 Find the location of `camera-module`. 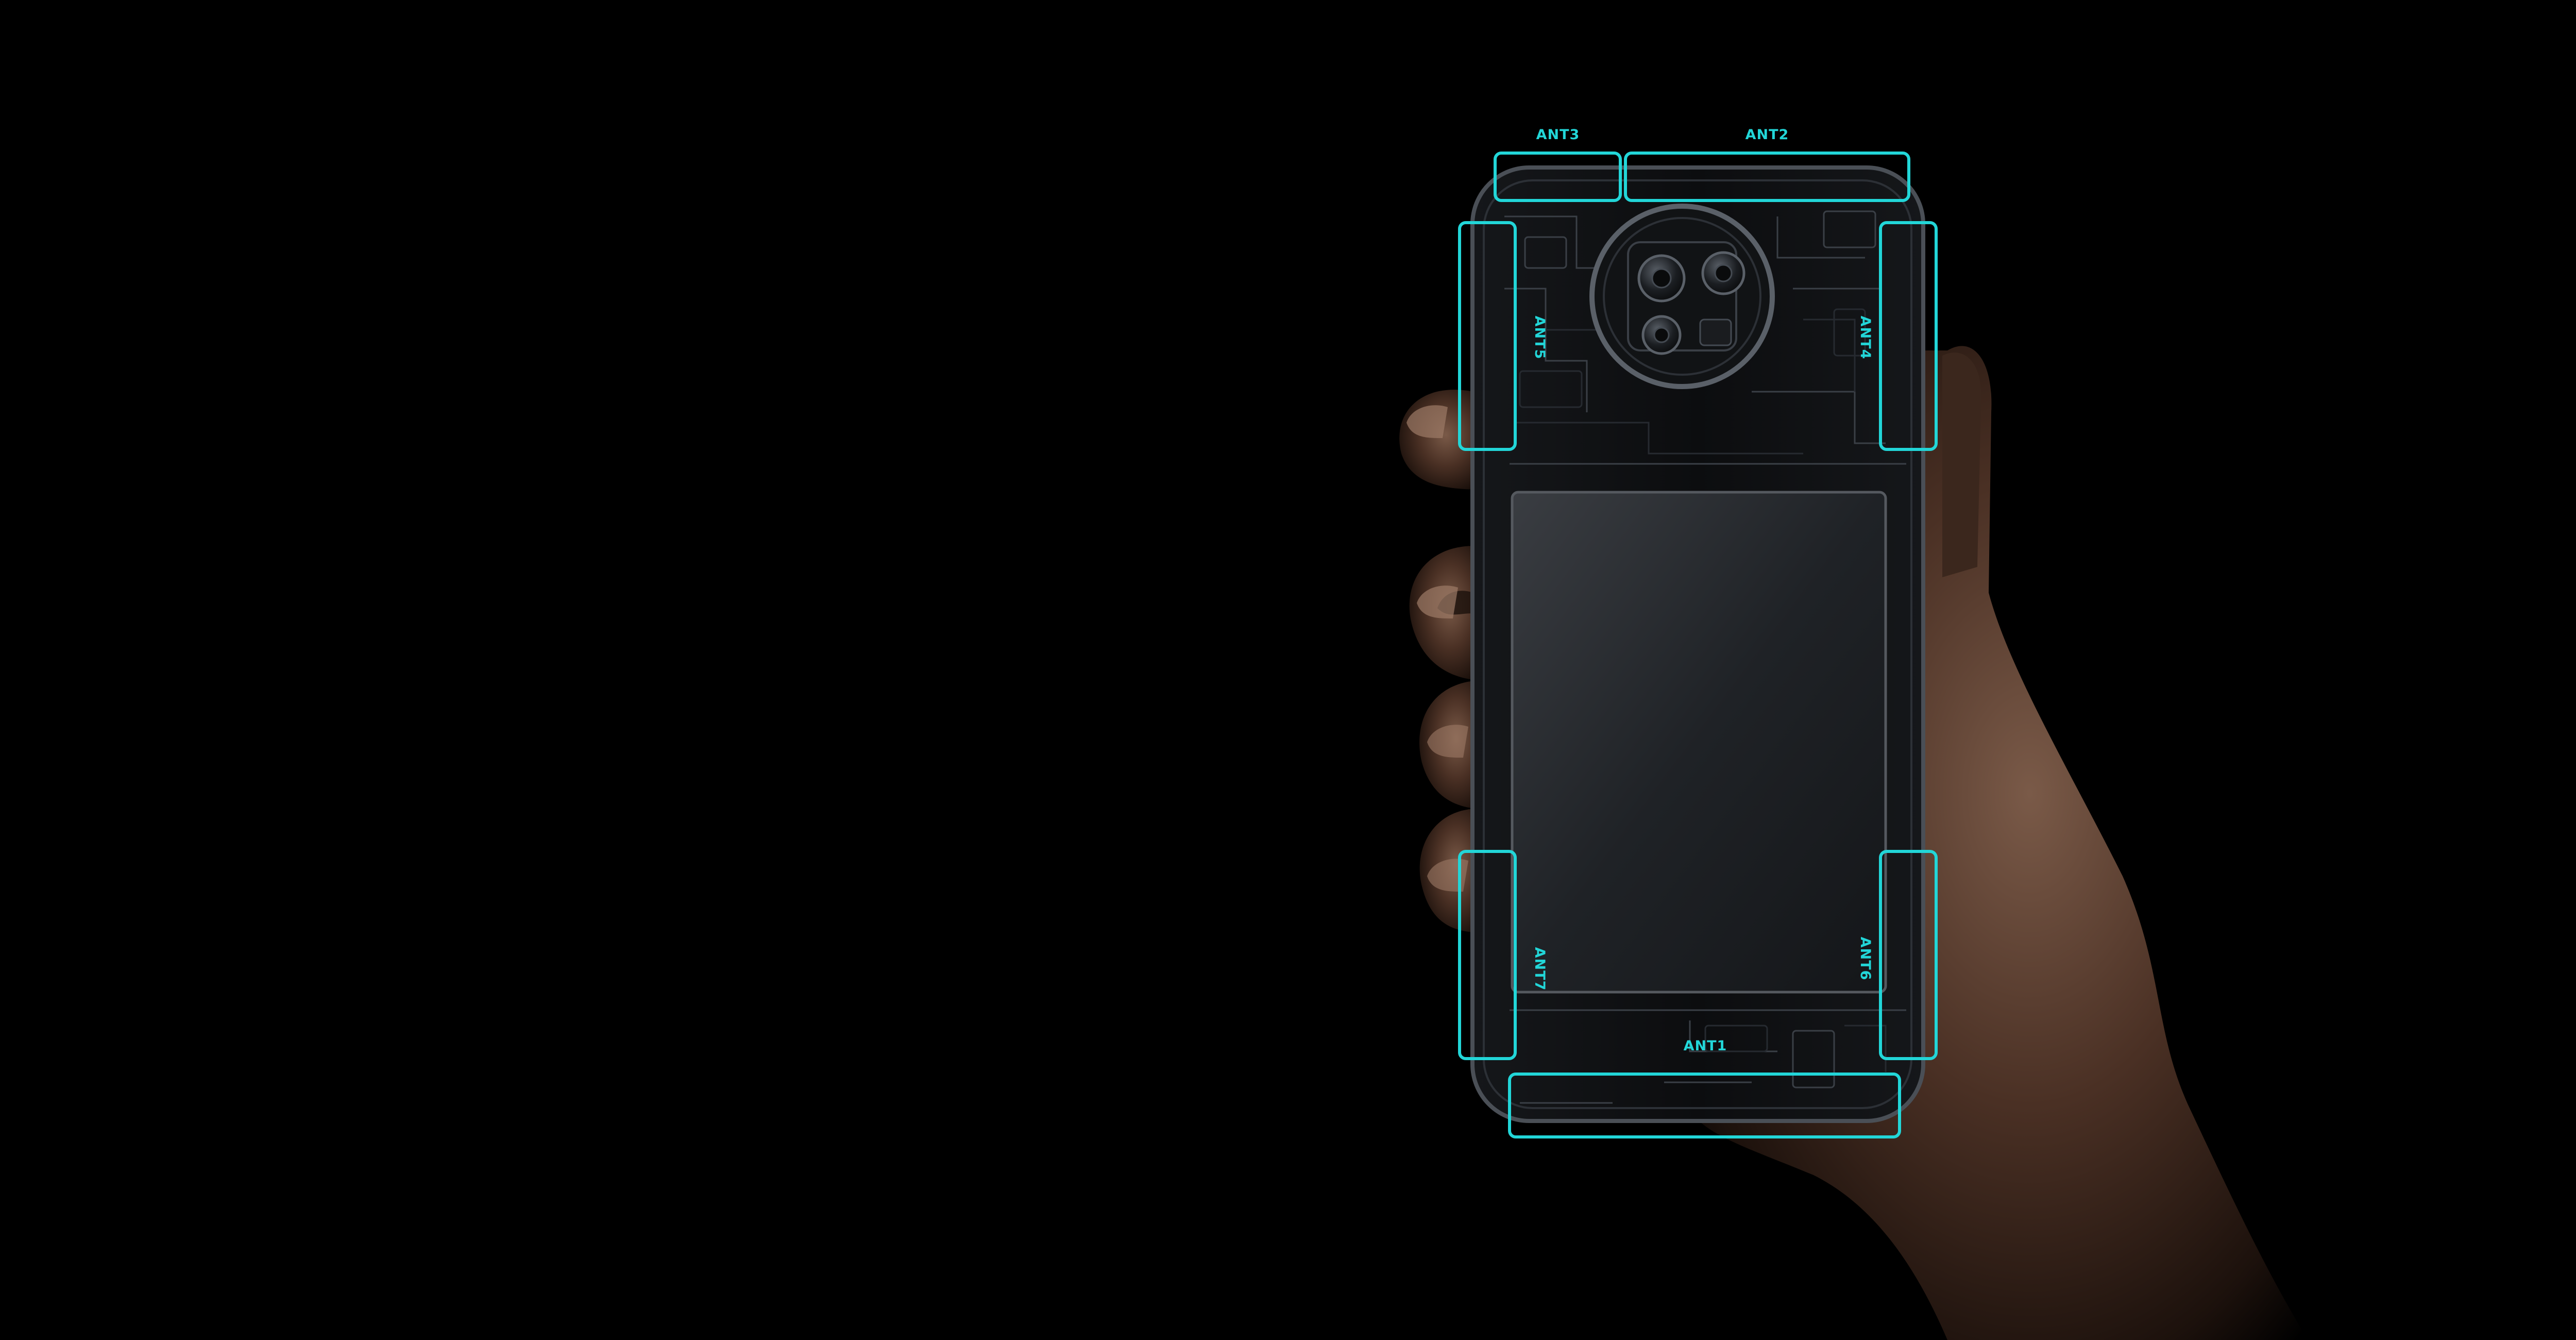

camera-module is located at coordinates (1682, 296).